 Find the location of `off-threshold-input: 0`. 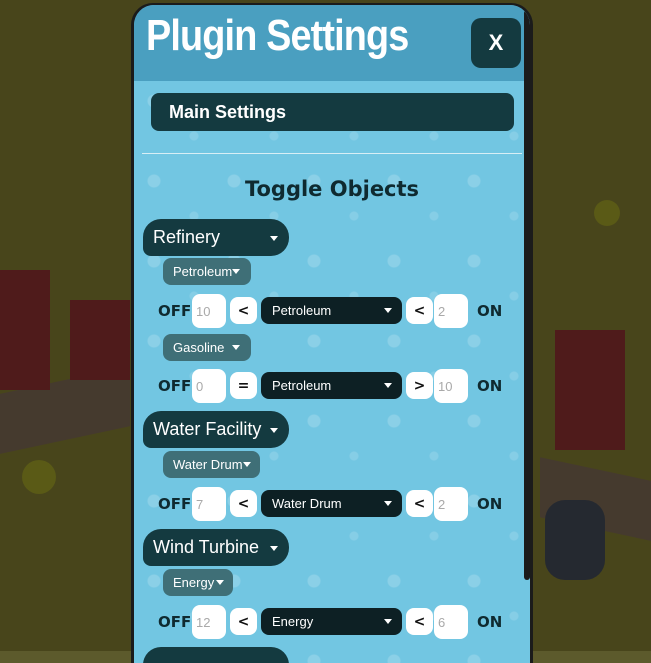

off-threshold-input: 0 is located at coordinates (209, 386).